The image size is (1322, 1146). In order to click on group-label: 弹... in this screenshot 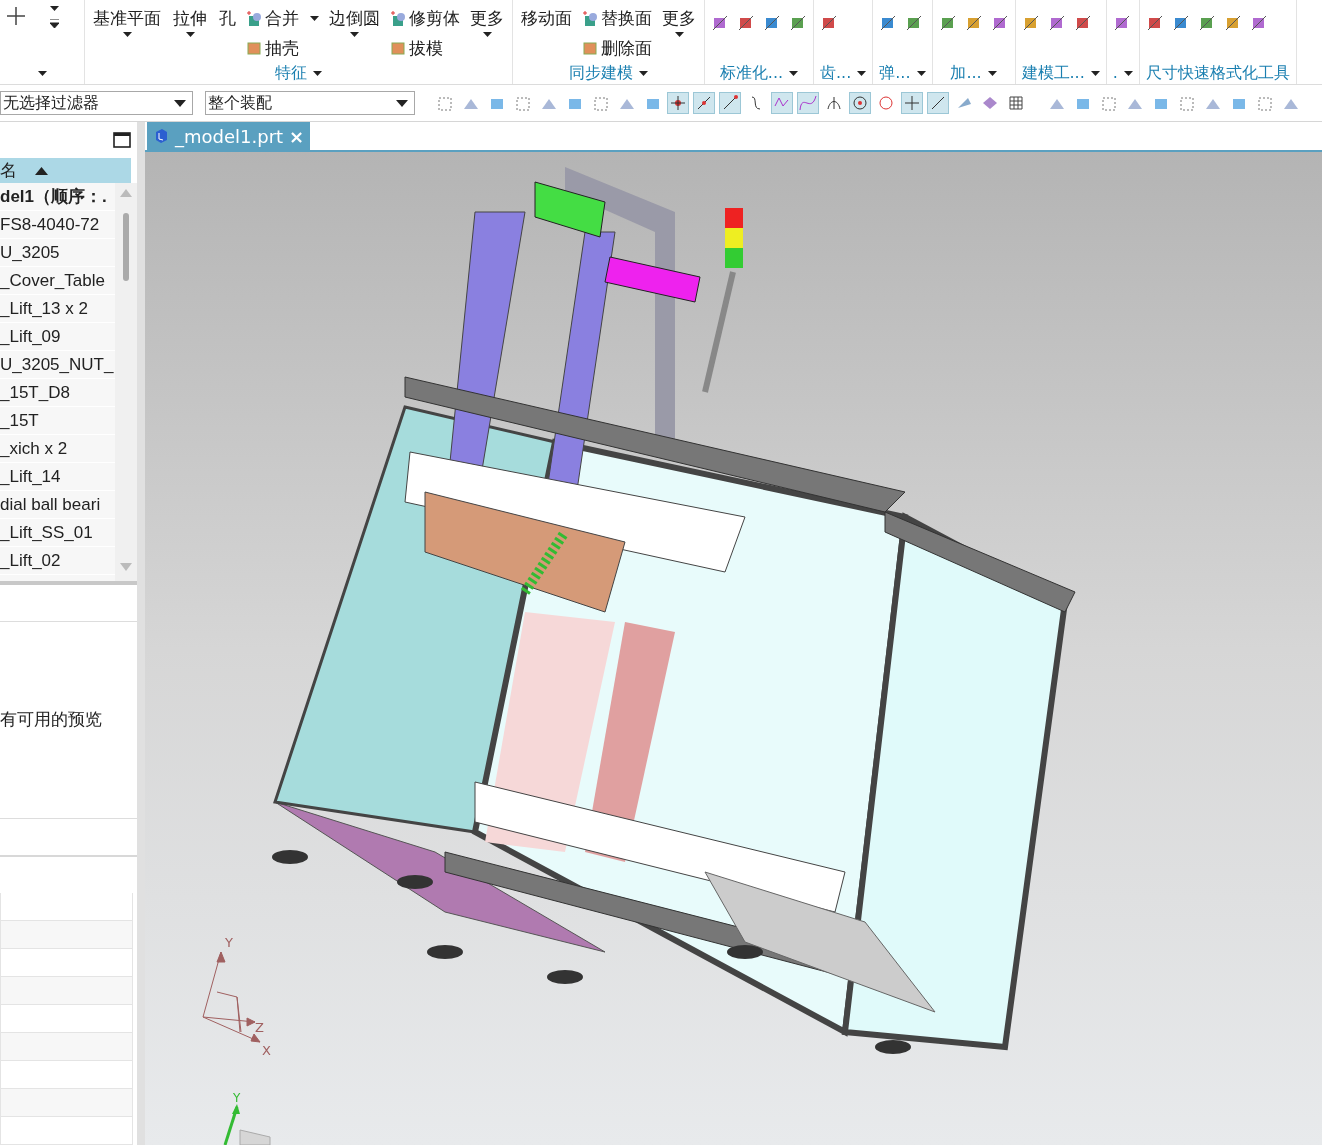, I will do `click(895, 73)`.